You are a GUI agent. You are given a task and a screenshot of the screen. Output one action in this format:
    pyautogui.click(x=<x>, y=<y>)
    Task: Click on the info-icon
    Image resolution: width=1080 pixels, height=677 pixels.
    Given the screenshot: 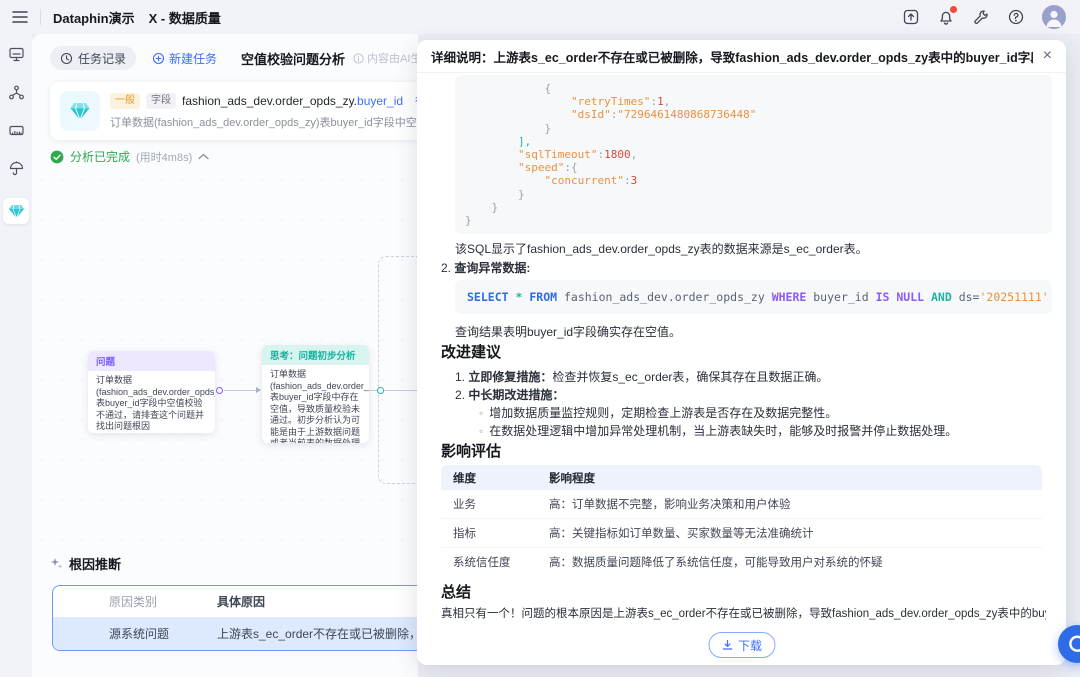 What is the action you would take?
    pyautogui.click(x=358, y=58)
    